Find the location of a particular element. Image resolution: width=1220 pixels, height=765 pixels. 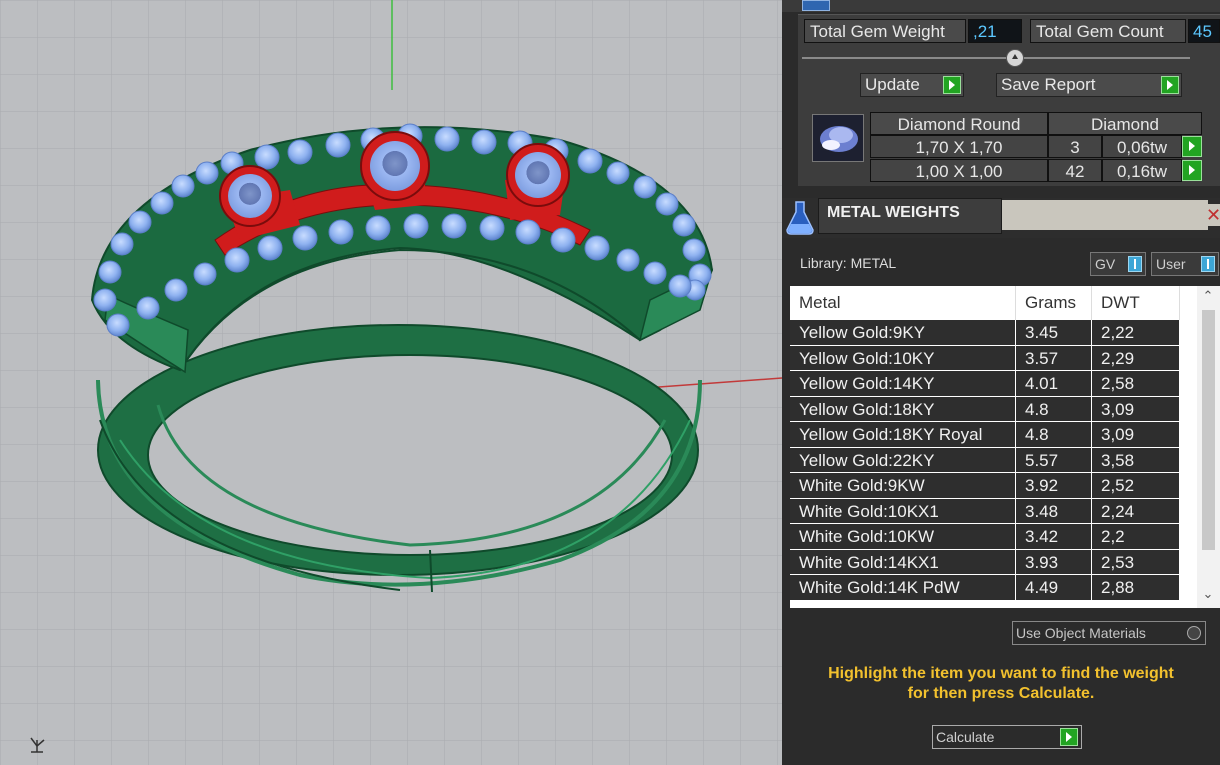

metal-cell-metal: White Gold:9KW is located at coordinates (903, 486).